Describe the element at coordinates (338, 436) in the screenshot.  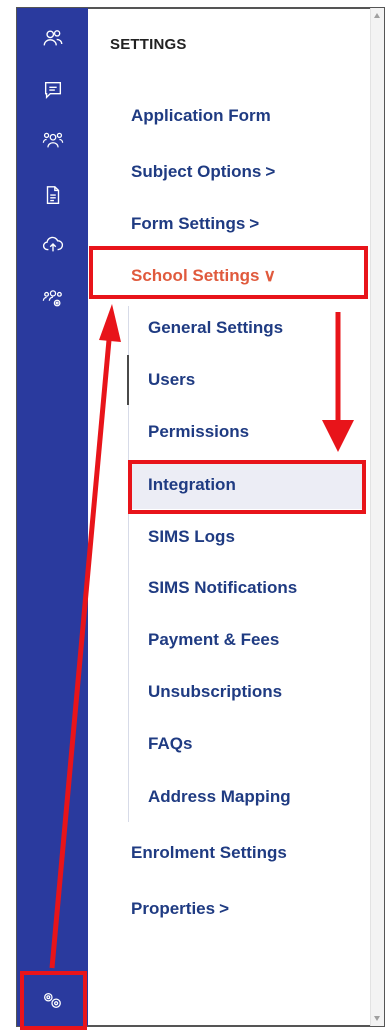
I see `annotation-arrow-down-head` at that location.